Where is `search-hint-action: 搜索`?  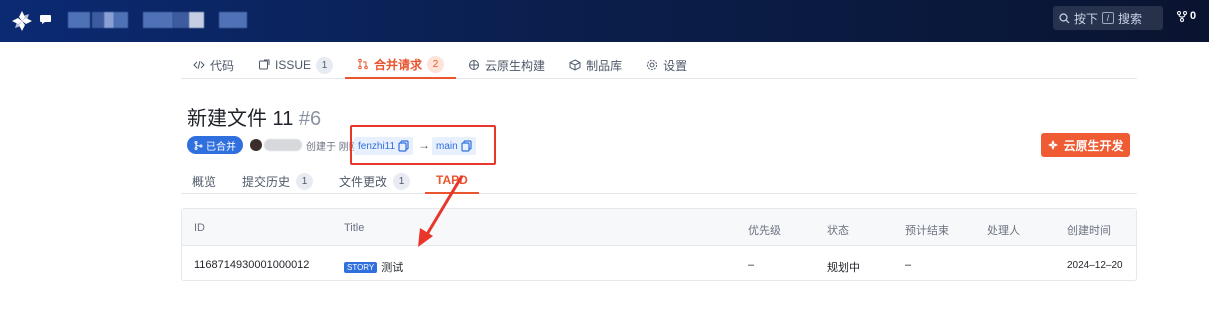 search-hint-action: 搜索 is located at coordinates (1130, 18).